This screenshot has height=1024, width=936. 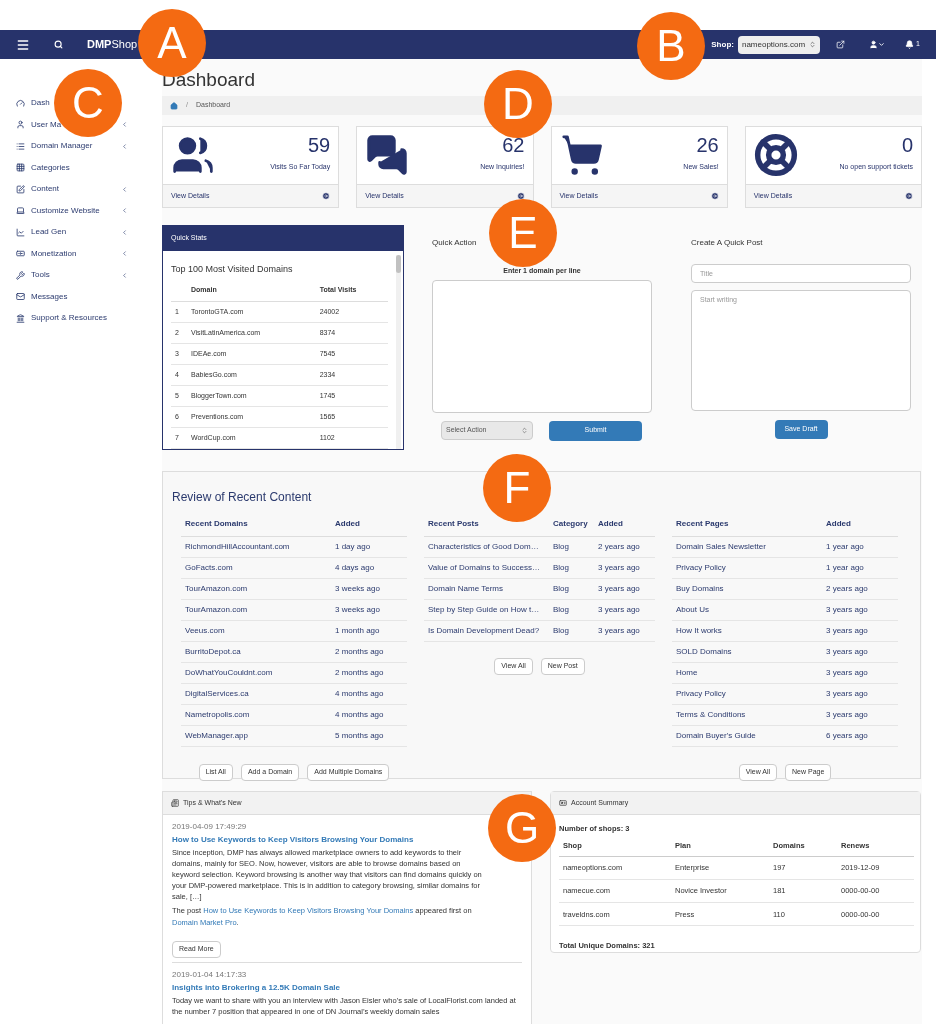 I want to click on table-cell: Nametropolis.com, so click(x=217, y=714).